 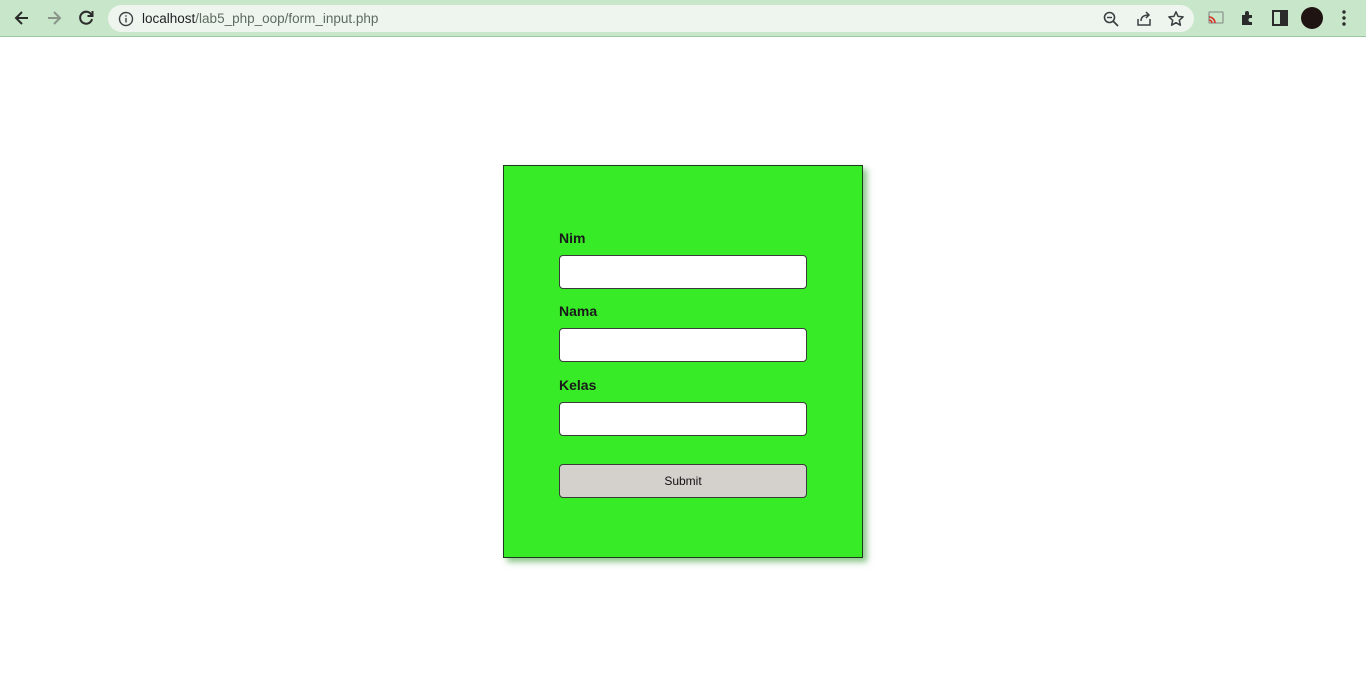 I want to click on nama-input, so click(x=683, y=345).